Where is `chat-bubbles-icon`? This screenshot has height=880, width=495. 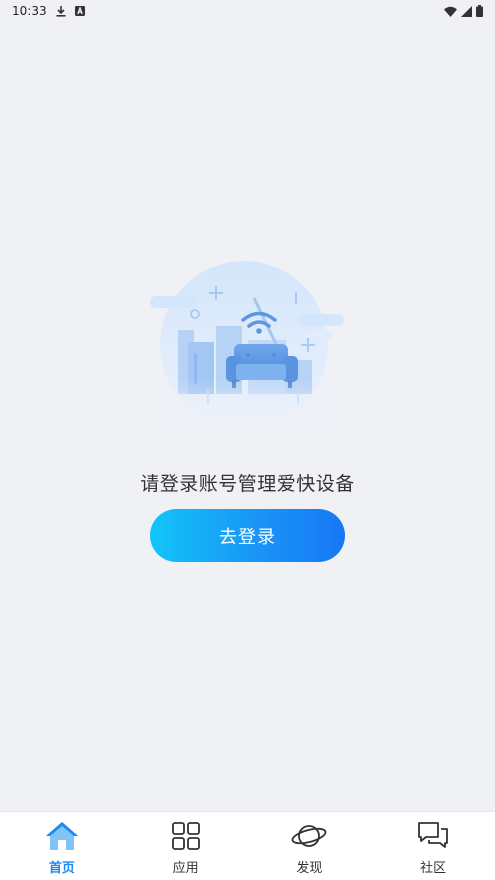
chat-bubbles-icon is located at coordinates (433, 836).